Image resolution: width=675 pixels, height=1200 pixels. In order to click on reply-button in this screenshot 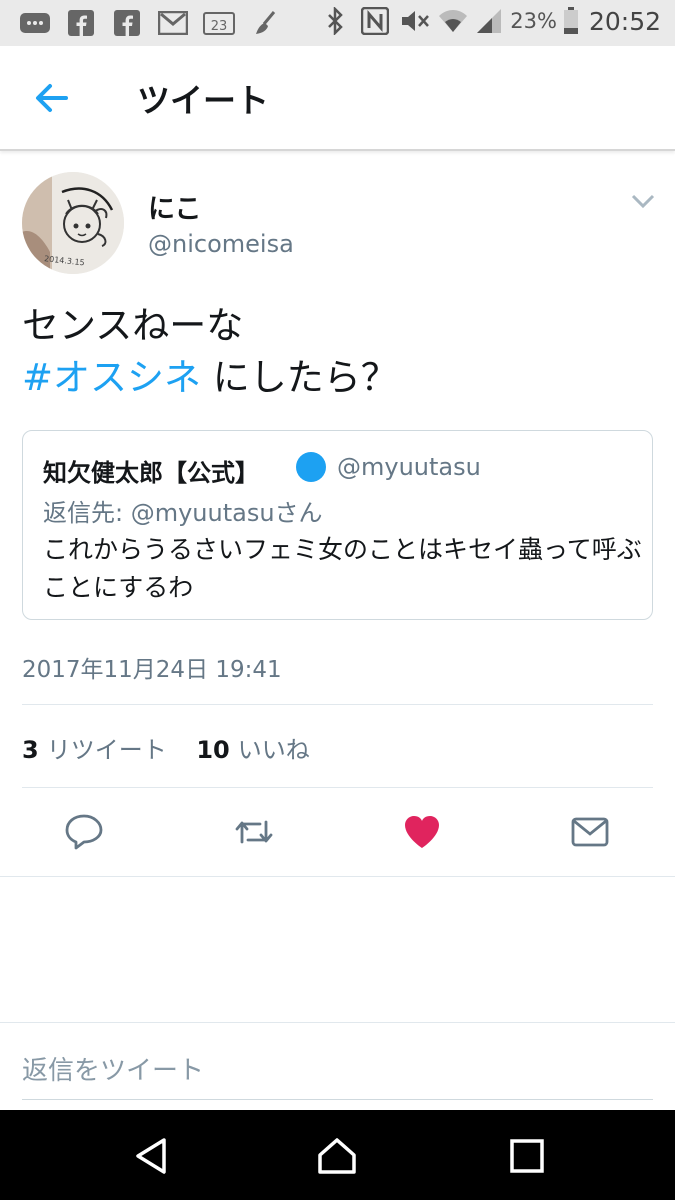, I will do `click(84, 832)`.